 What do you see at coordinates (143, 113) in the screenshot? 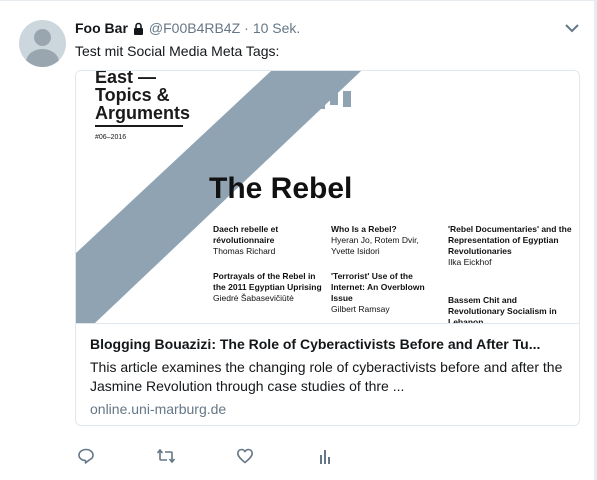
I see `image-series-line-3: Arguments` at bounding box center [143, 113].